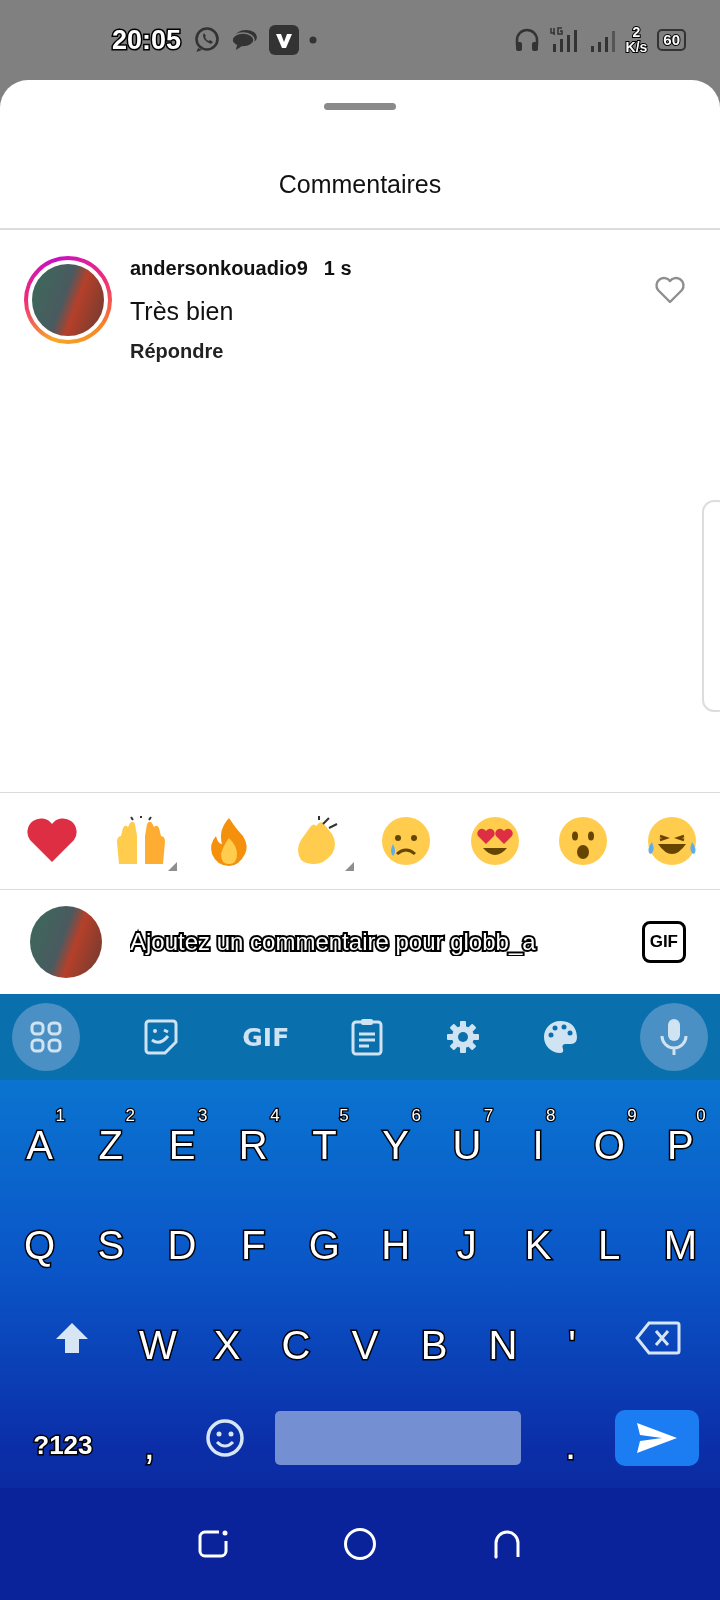  Describe the element at coordinates (680, 1138) in the screenshot. I see `keyboard-key: P 0` at that location.